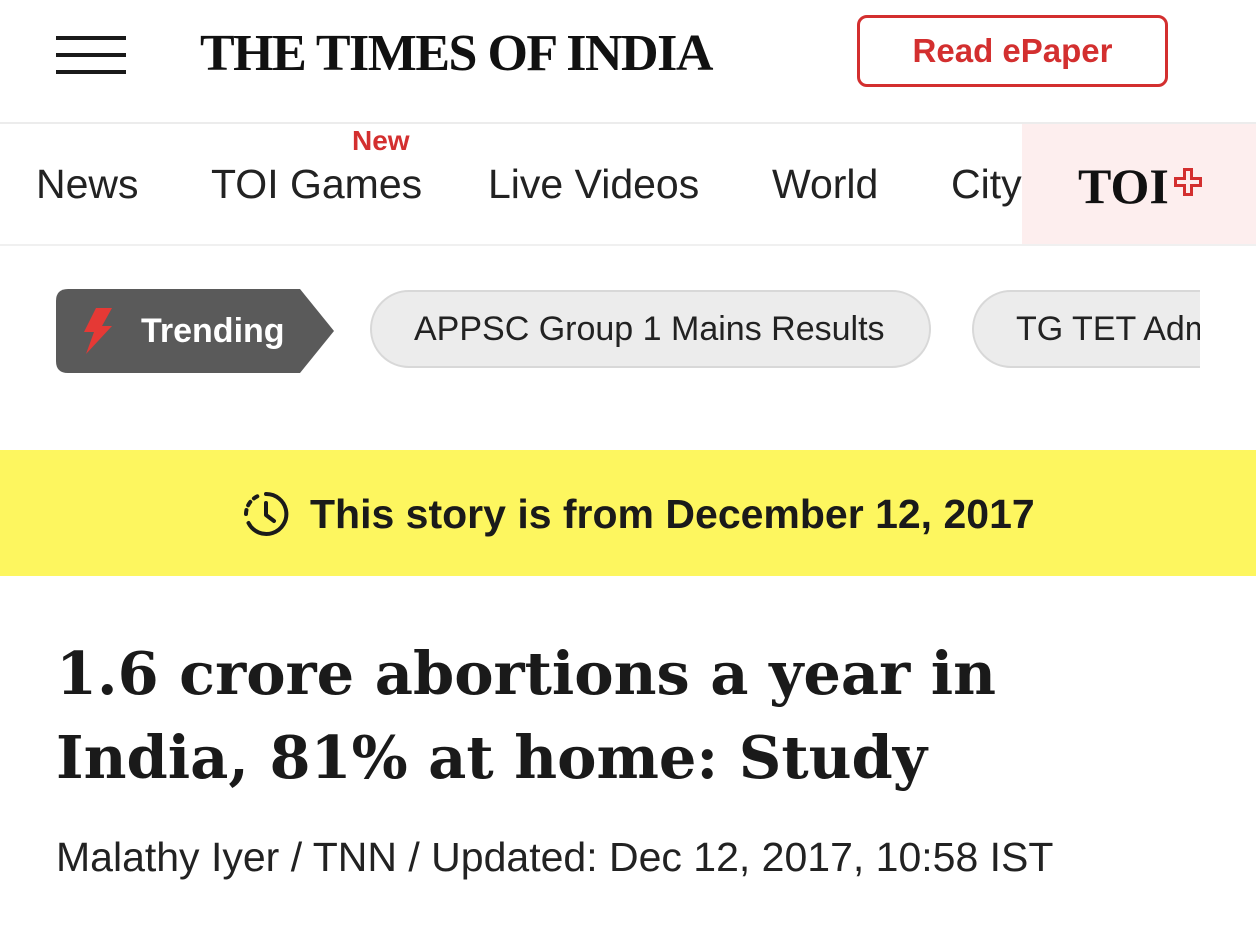  I want to click on toi-plus-button: TOI, so click(1139, 184).